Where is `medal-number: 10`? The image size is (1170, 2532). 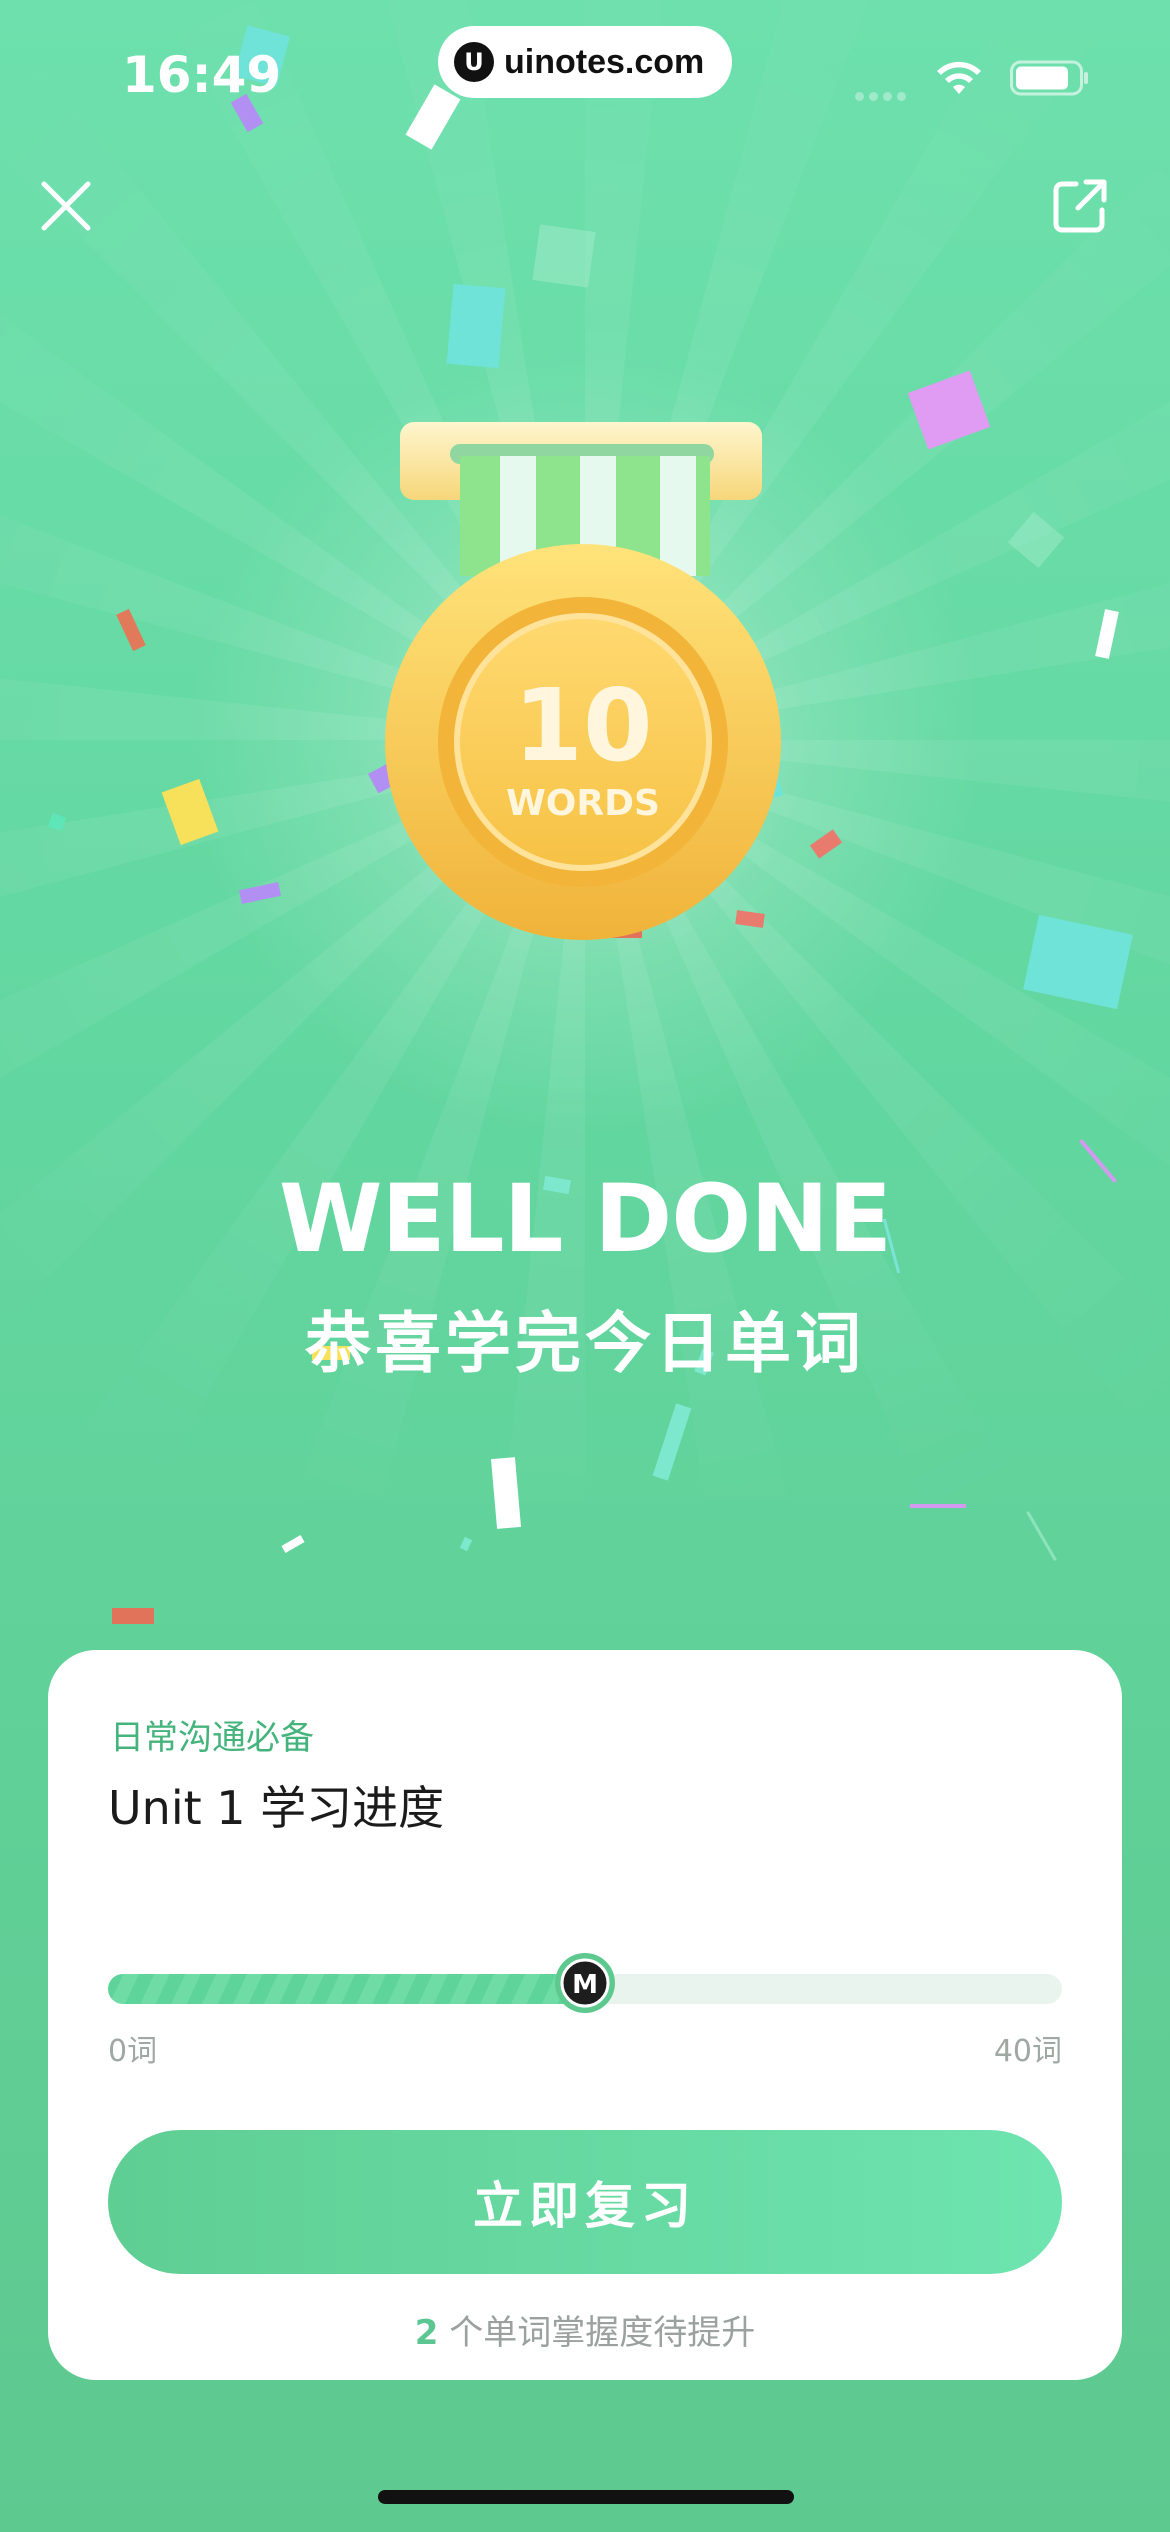 medal-number: 10 is located at coordinates (582, 725).